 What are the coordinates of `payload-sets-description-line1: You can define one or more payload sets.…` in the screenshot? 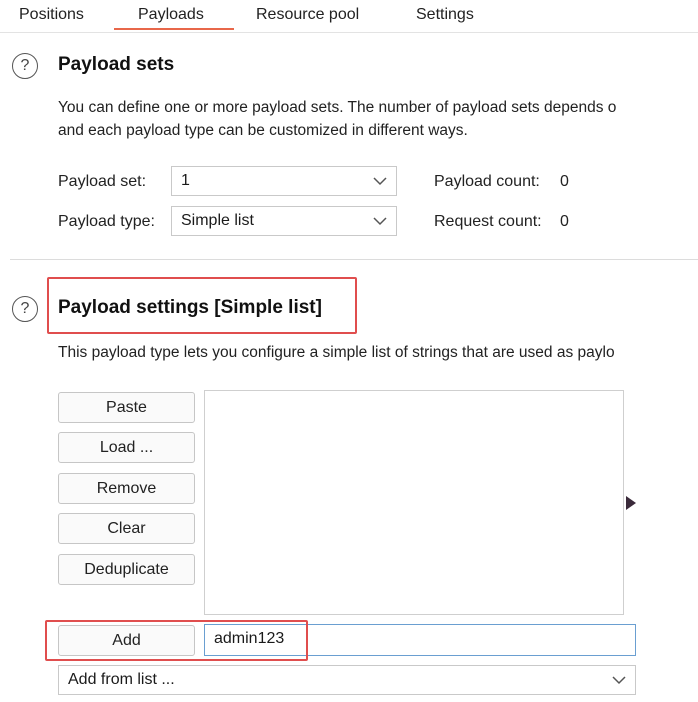 It's located at (337, 107).